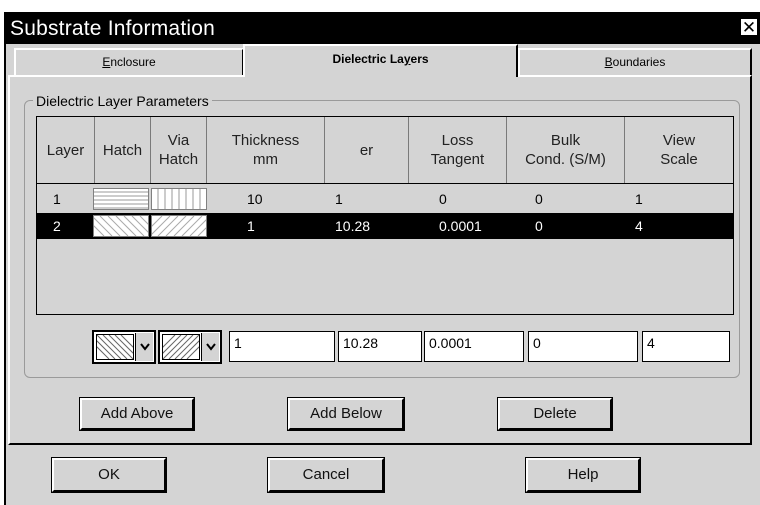  Describe the element at coordinates (385, 199) in the screenshot. I see `table-row: 1 10 1 0 0 1` at that location.